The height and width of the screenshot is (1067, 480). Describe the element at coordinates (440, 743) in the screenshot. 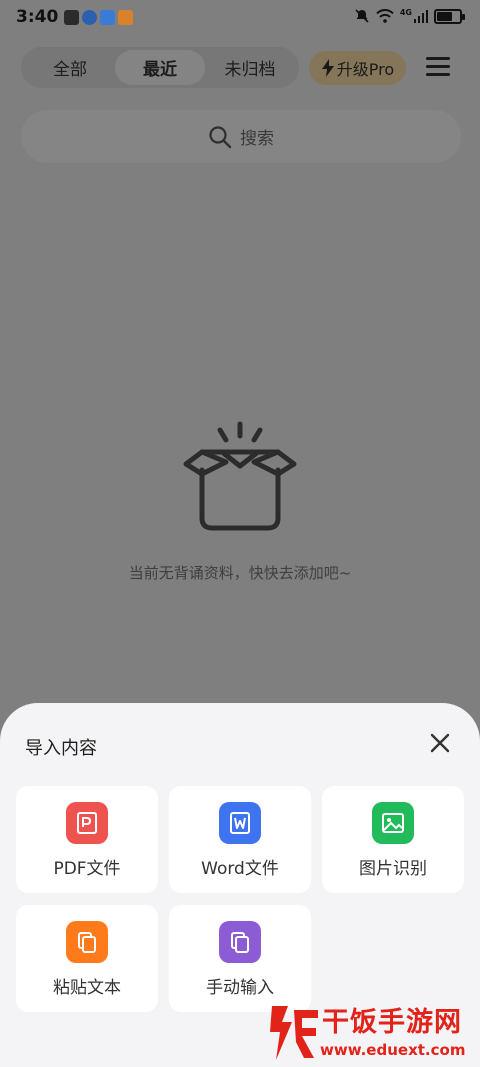

I see `close-icon` at that location.